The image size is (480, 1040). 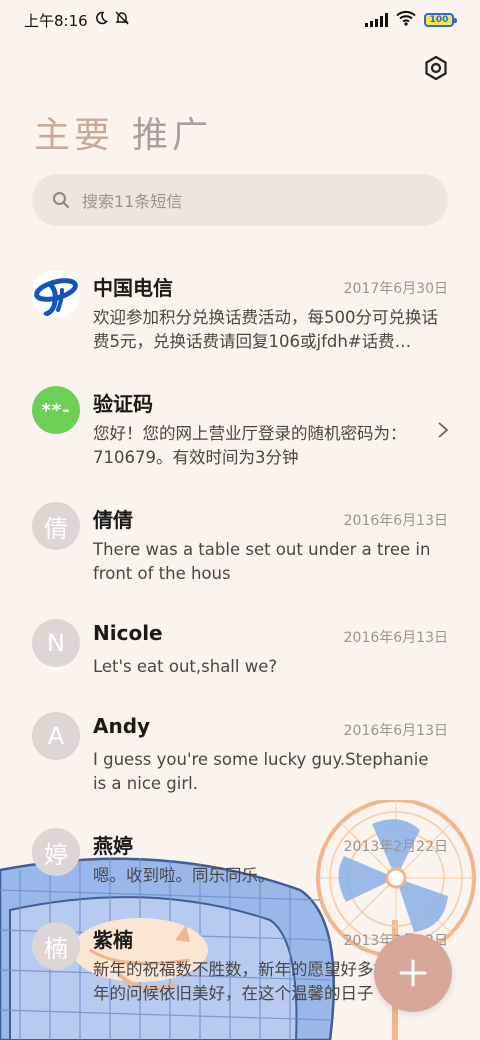 What do you see at coordinates (184, 875) in the screenshot?
I see `message-preview: 嗯。收到啦。同乐同乐。` at bounding box center [184, 875].